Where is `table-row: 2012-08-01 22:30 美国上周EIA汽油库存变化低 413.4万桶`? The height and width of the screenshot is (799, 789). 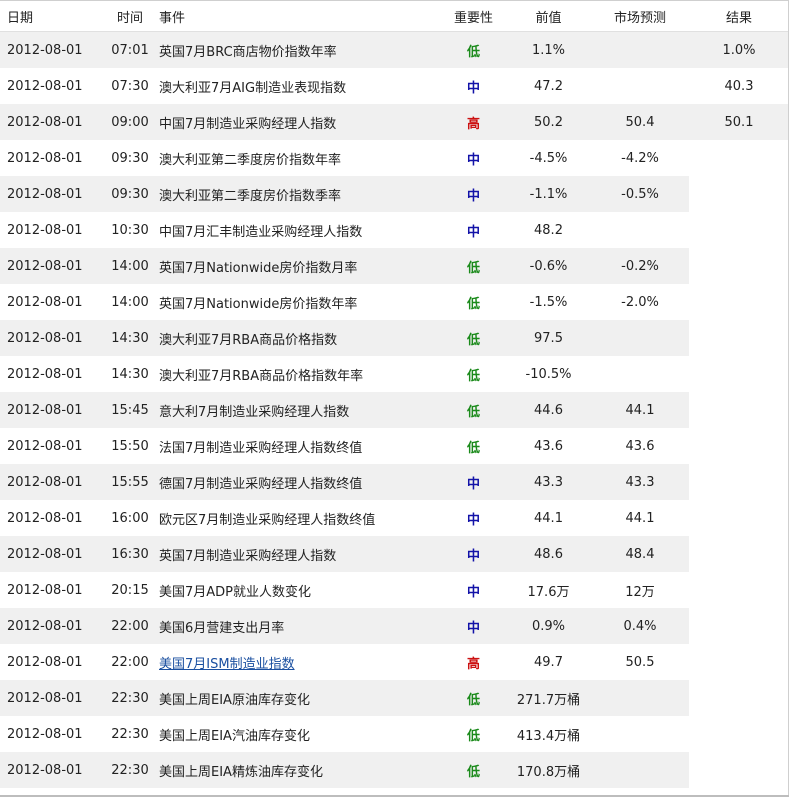
table-row: 2012-08-01 22:30 美国上周EIA汽油库存变化低 413.4万桶 is located at coordinates (394, 734).